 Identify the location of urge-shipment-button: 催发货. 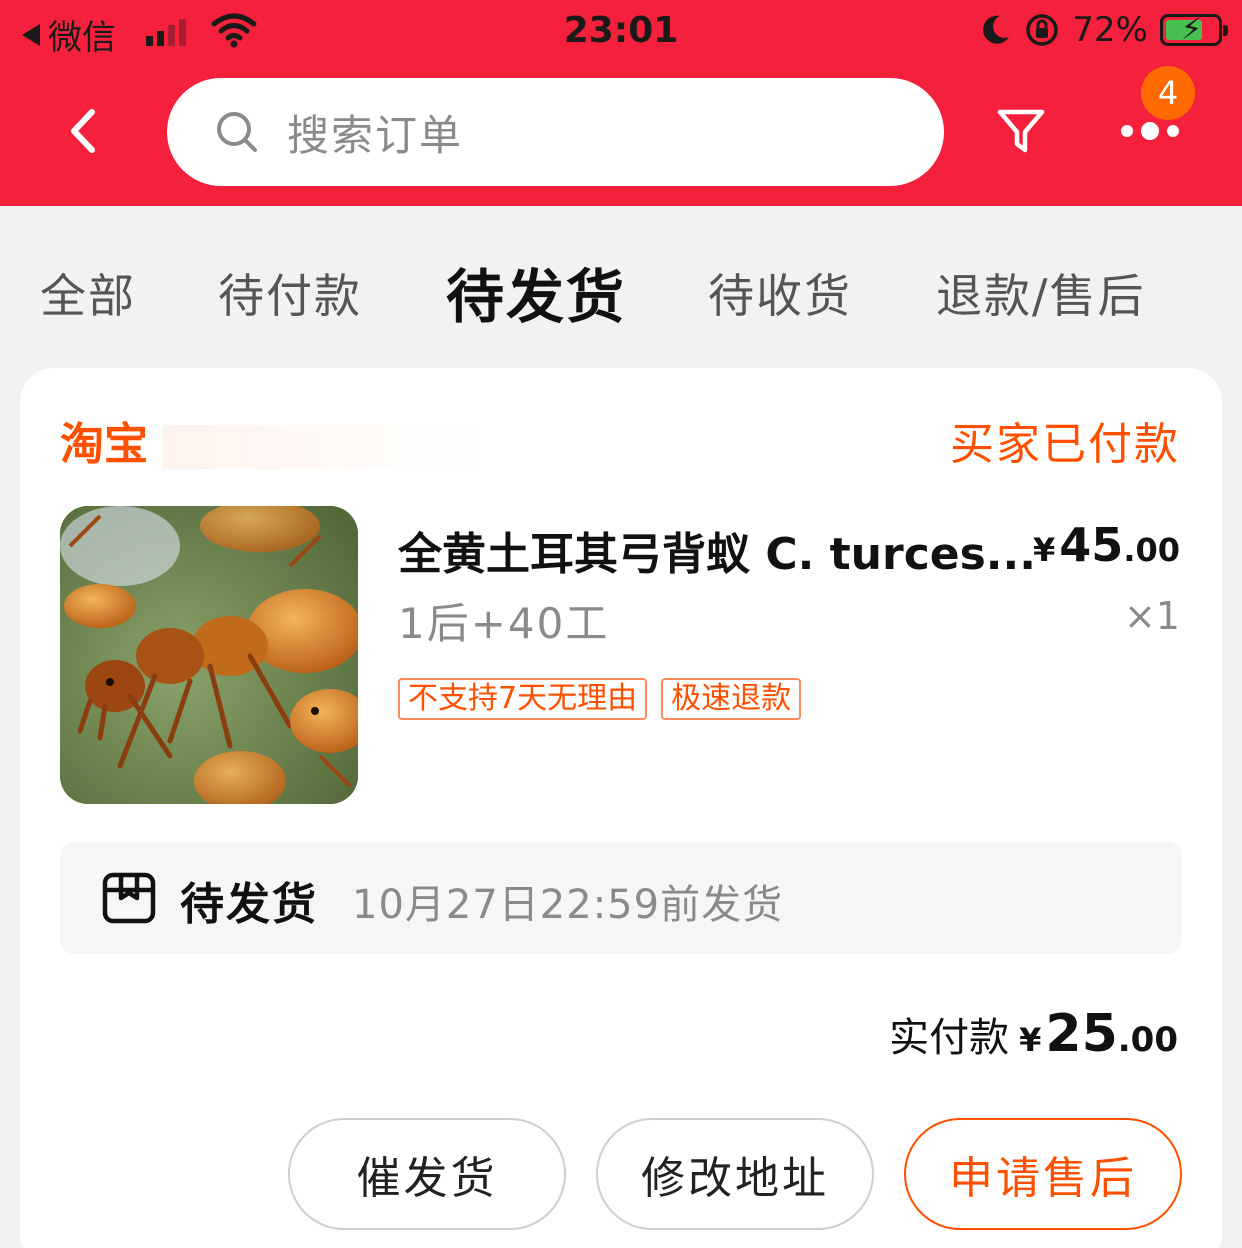
(427, 1174).